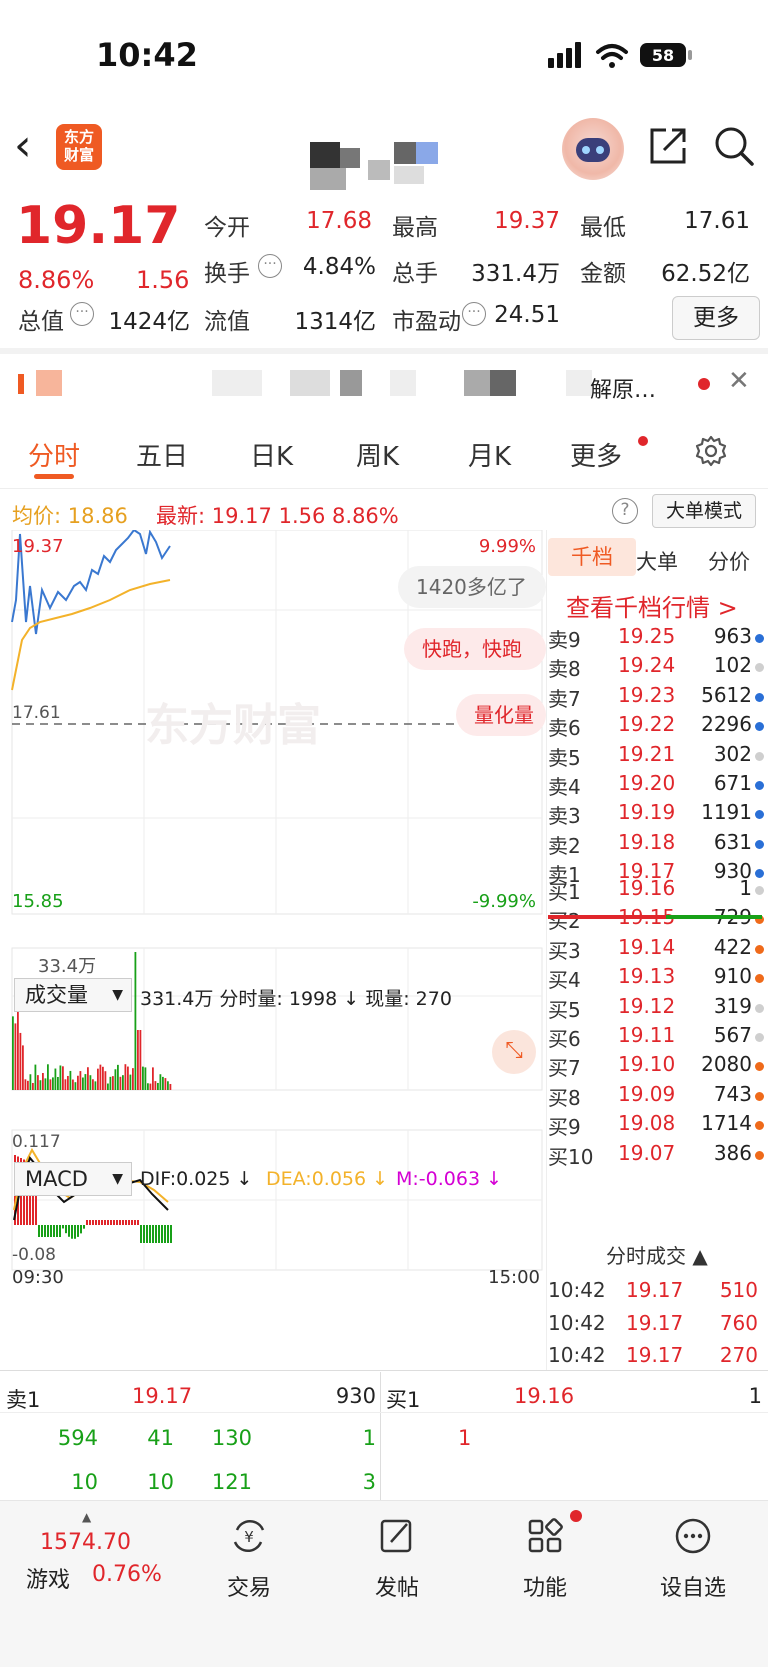  What do you see at coordinates (657, 561) in the screenshot?
I see `tab-big-order: 大单` at bounding box center [657, 561].